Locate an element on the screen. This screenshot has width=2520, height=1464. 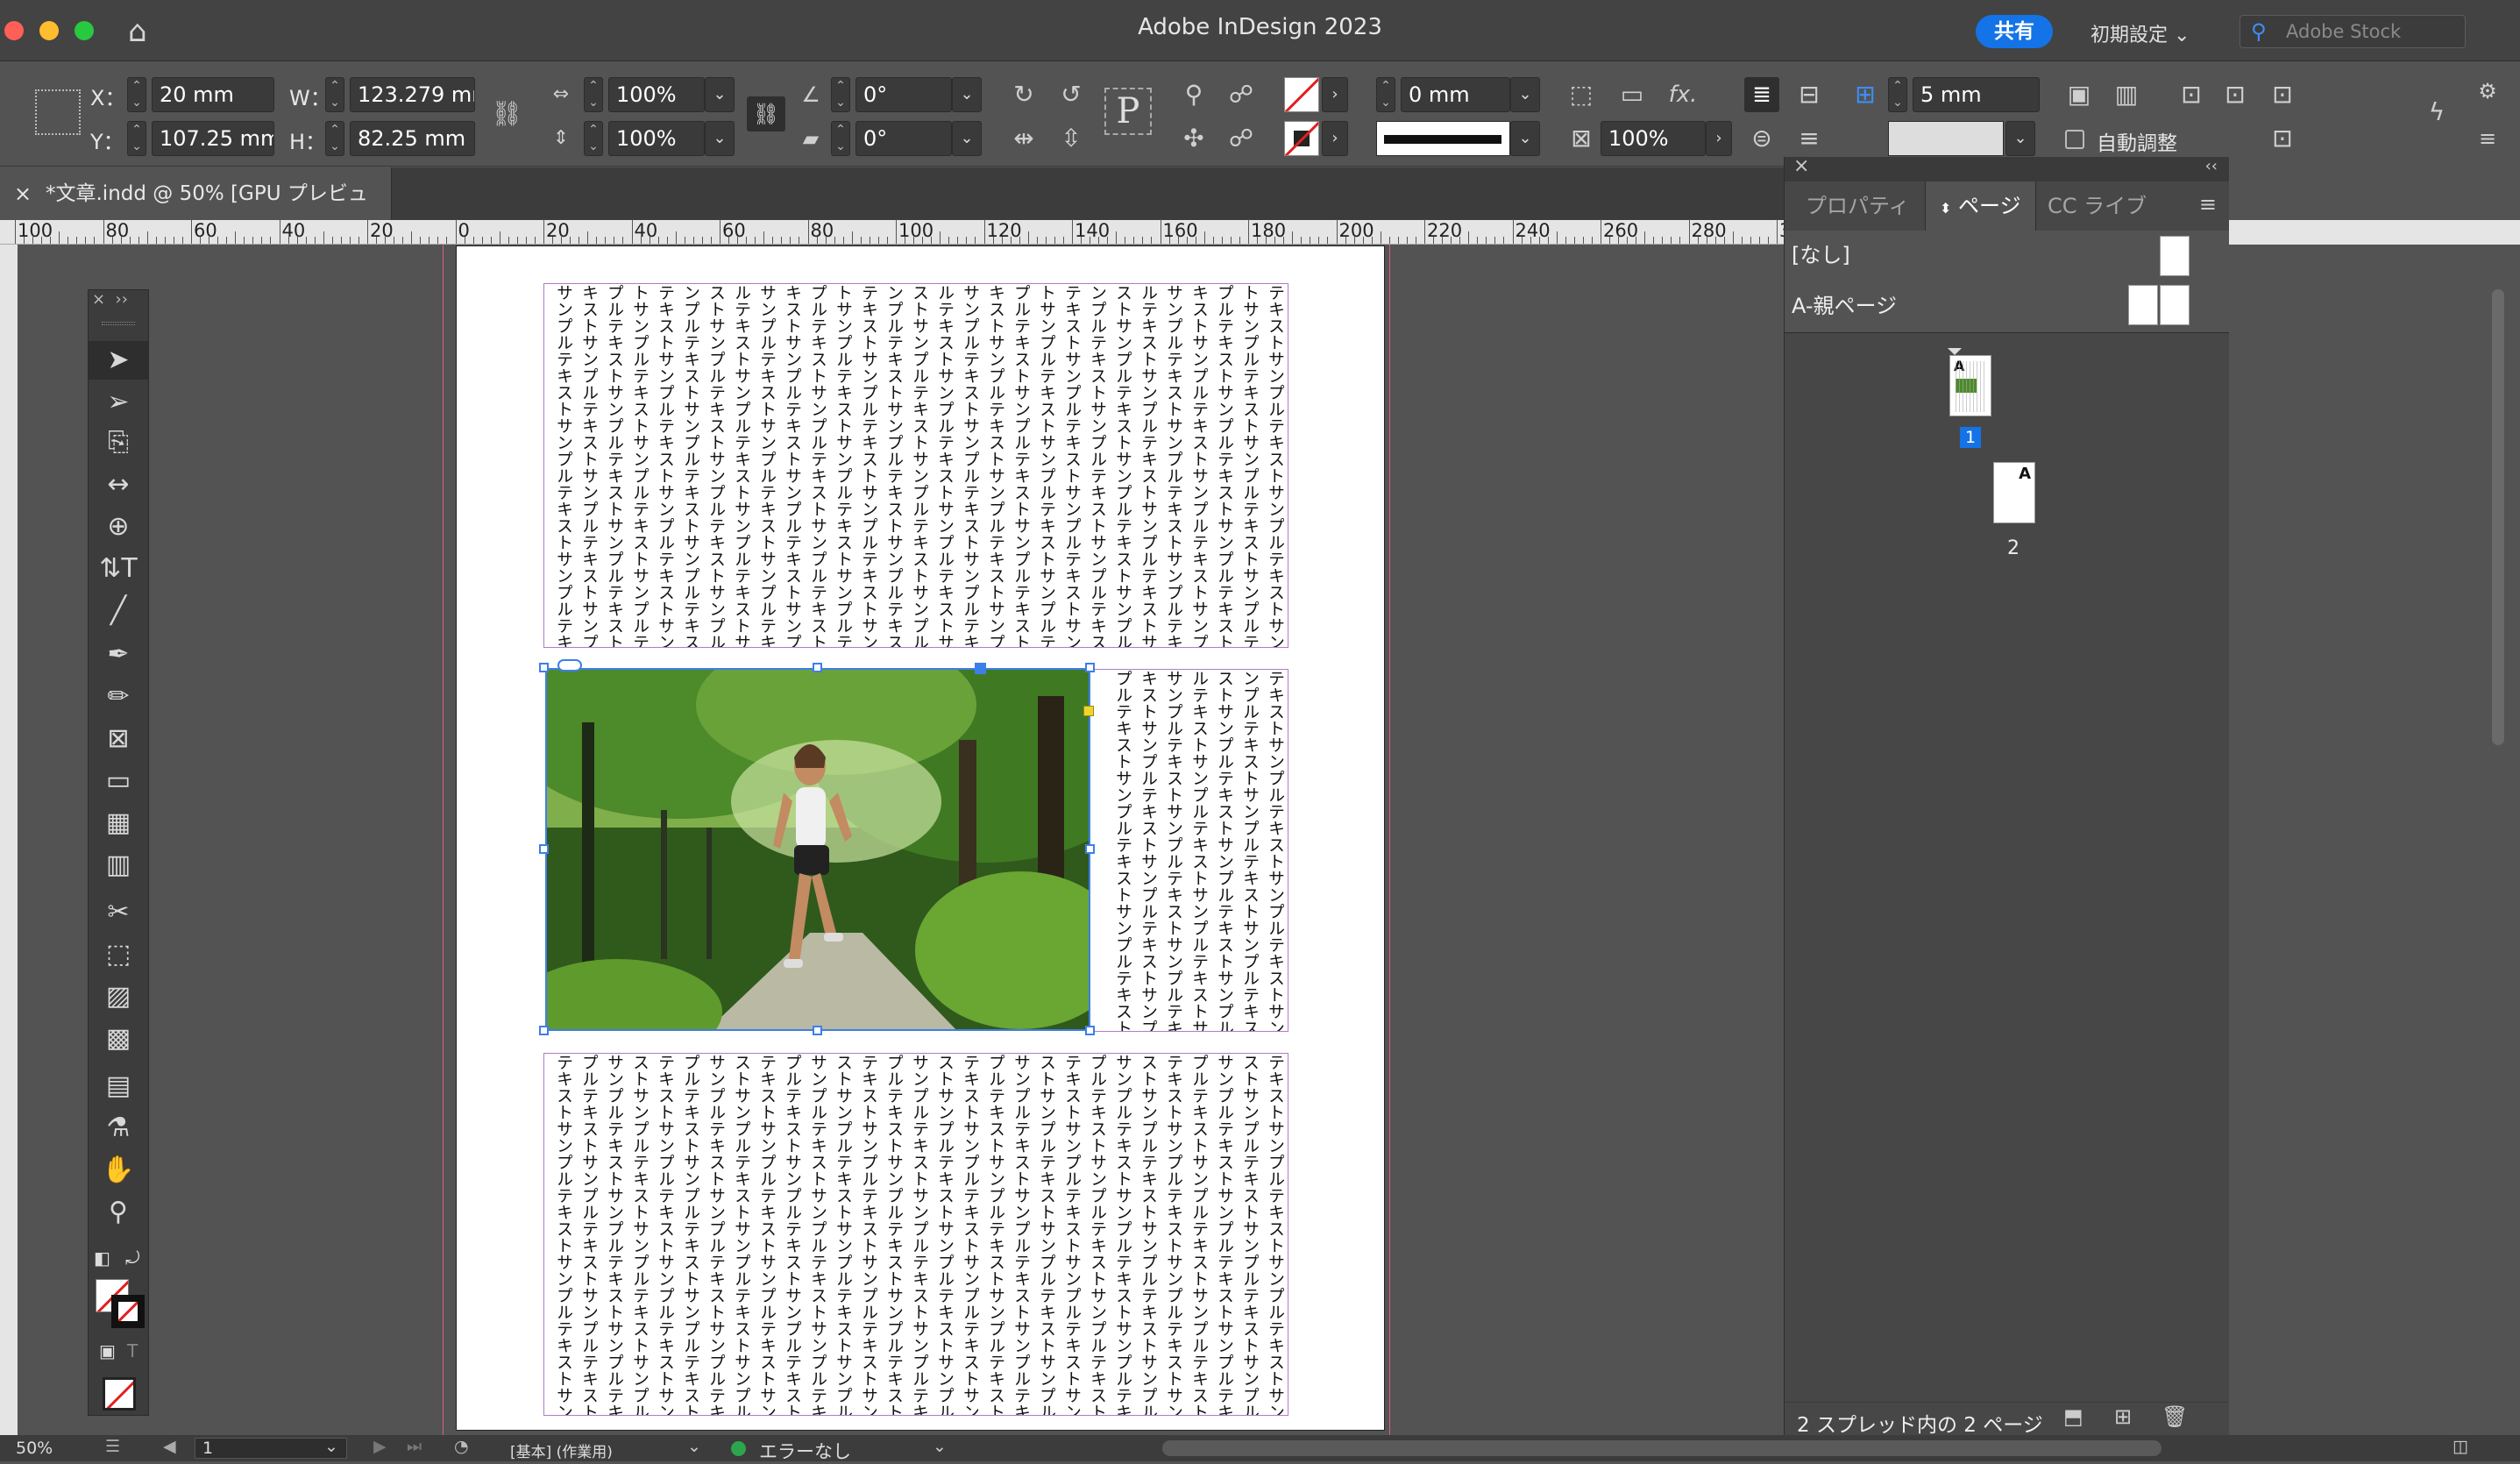
gear-icon: ⚙ is located at coordinates (2487, 92).